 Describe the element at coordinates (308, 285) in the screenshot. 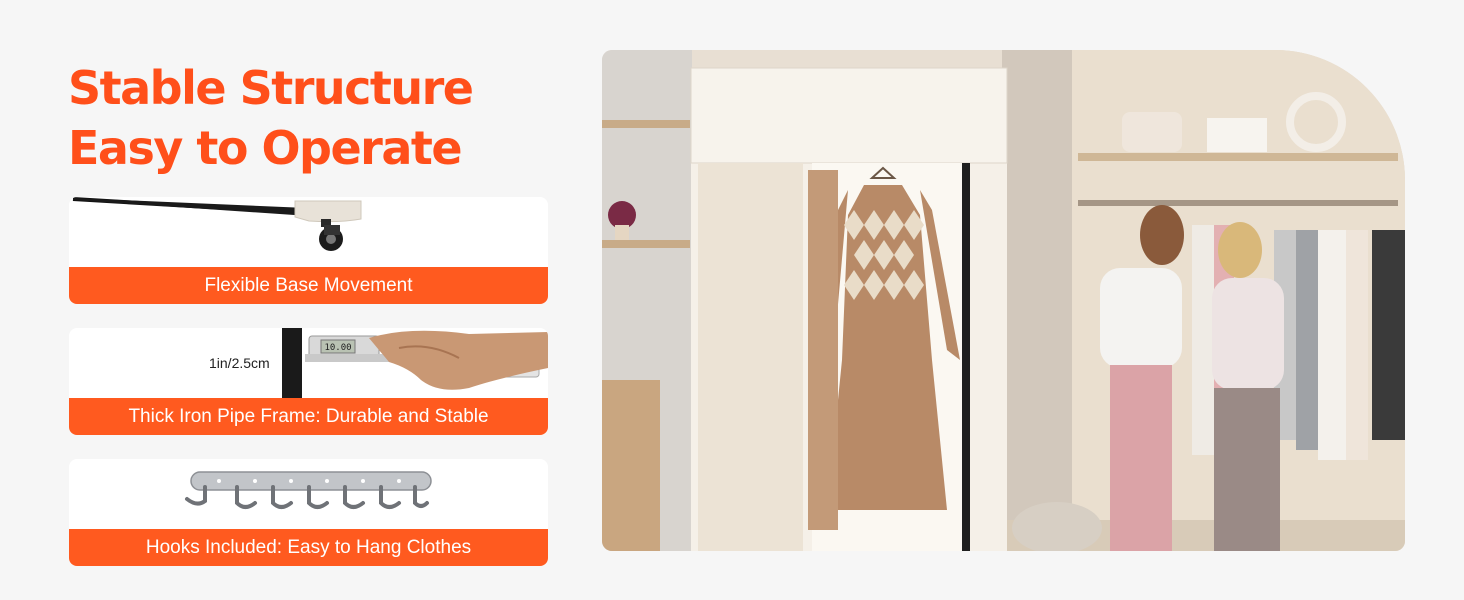

I see `feature-caption: Flexible Base Movement` at that location.